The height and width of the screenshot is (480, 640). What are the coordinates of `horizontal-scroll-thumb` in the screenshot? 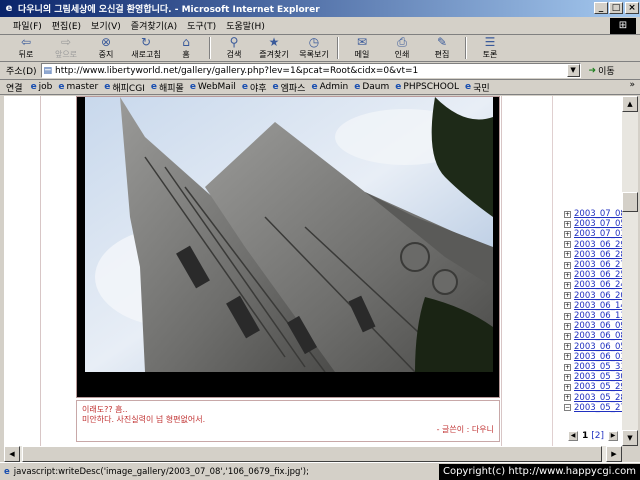 It's located at (312, 454).